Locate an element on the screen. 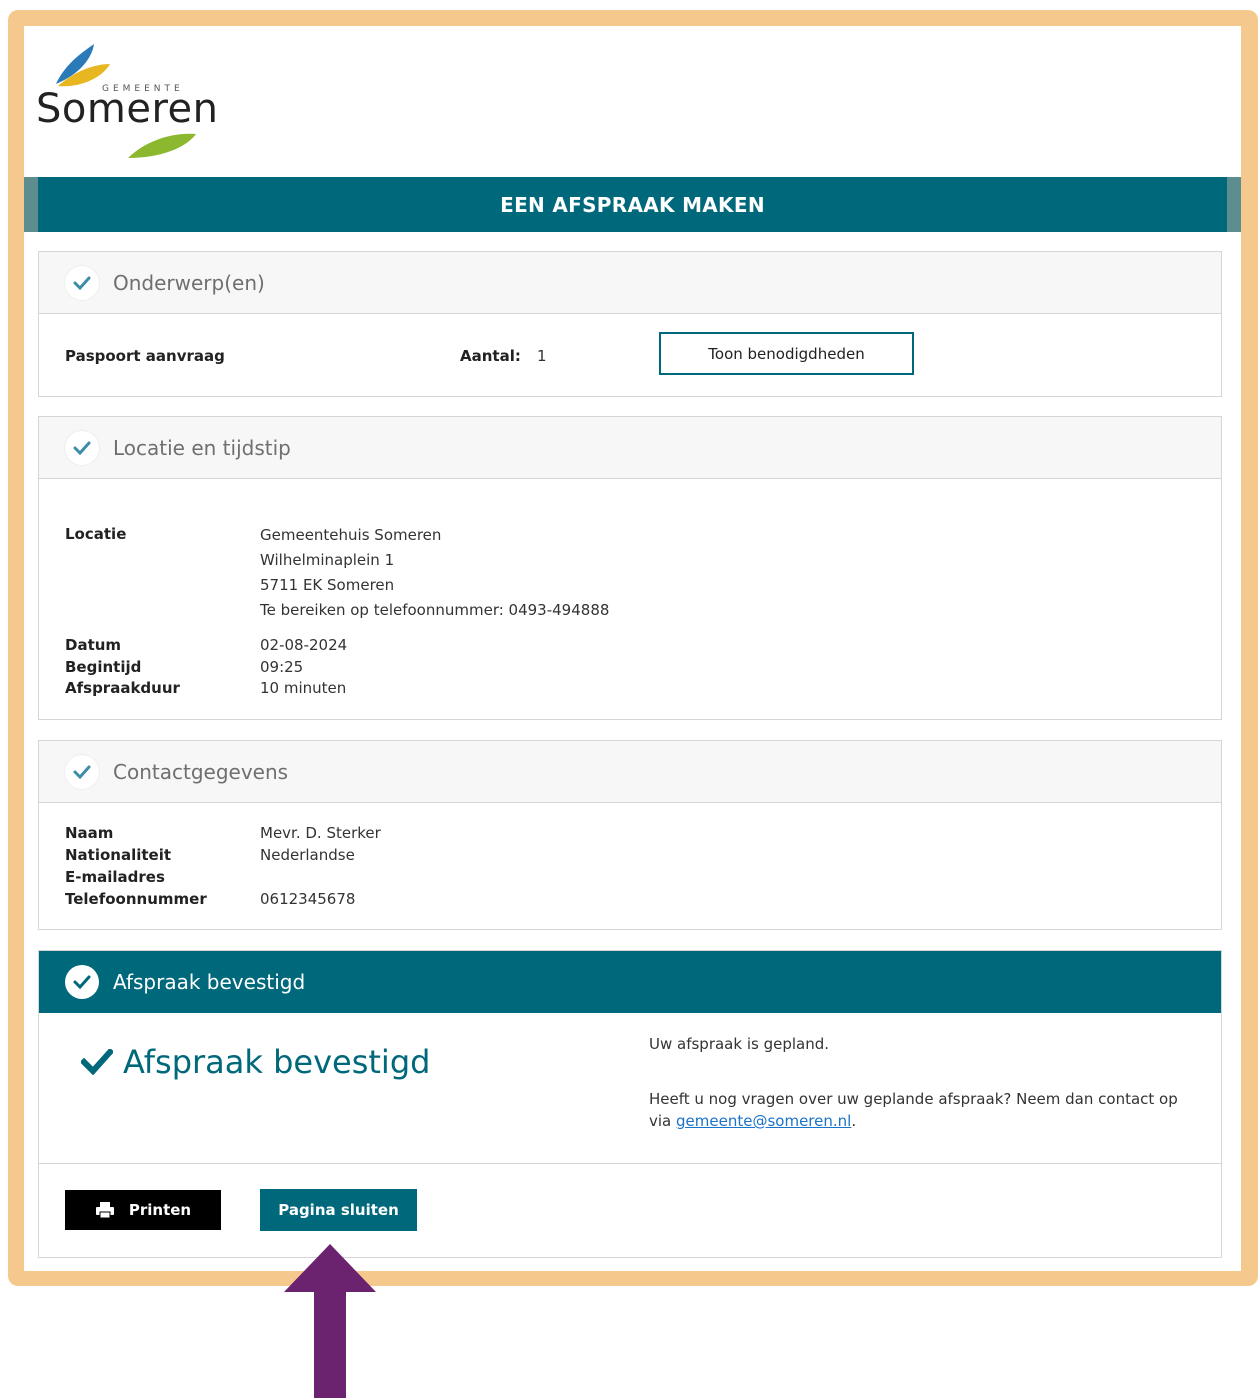 The height and width of the screenshot is (1398, 1258). someren-logo: GEMEENTE Someren is located at coordinates (127, 101).